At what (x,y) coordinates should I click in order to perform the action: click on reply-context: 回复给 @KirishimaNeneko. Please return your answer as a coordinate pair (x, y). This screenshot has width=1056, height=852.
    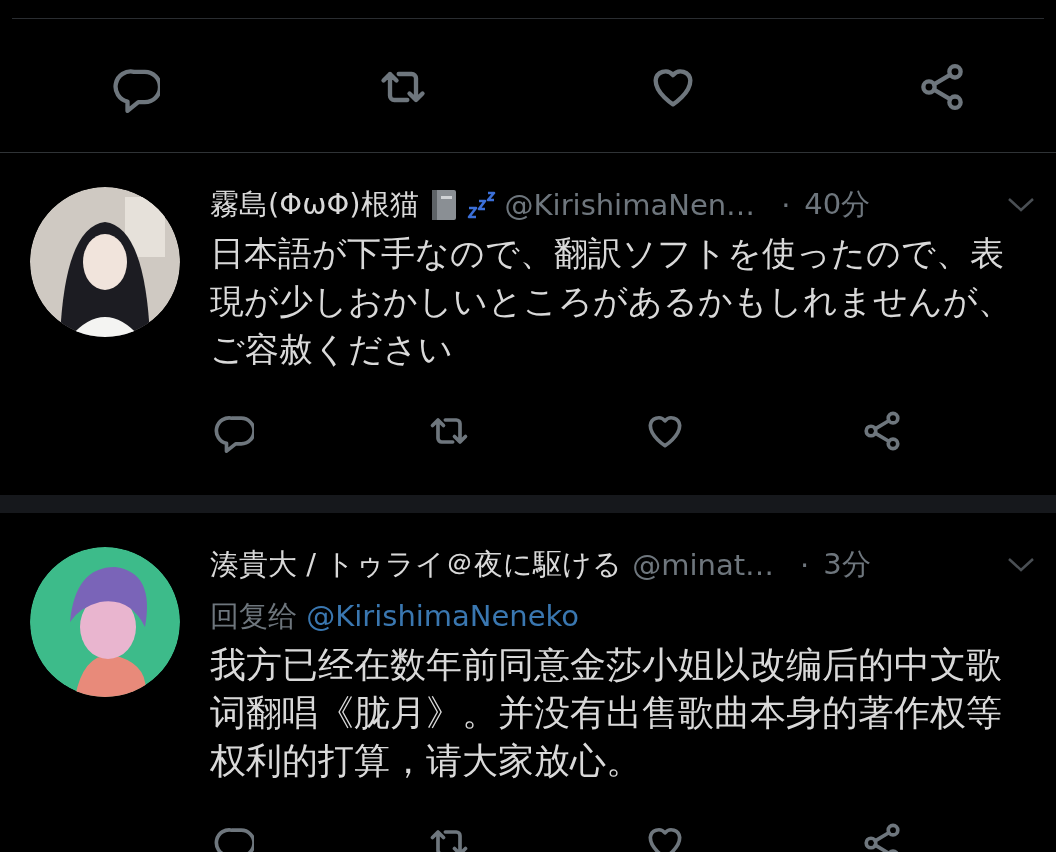
    Looking at the image, I should click on (395, 616).